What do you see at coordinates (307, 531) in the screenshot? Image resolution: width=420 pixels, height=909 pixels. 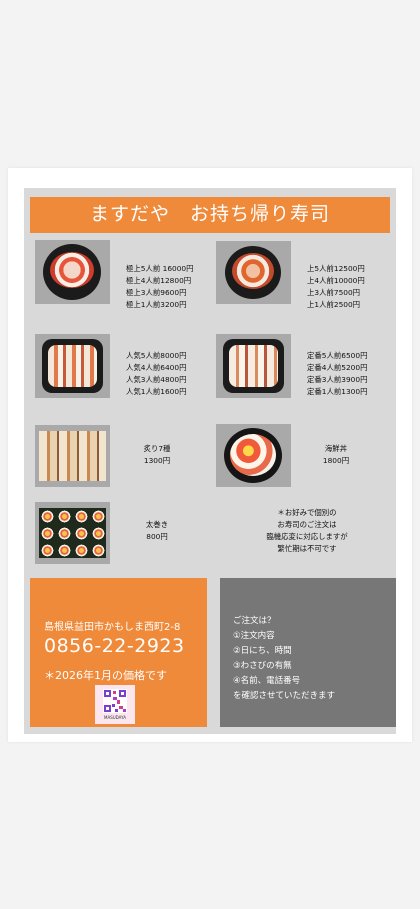 I see `custom-order-note: ＊お好みで個別の お寿司のご注文は 臨機応変に対応しますが 繁忙期は不可です` at bounding box center [307, 531].